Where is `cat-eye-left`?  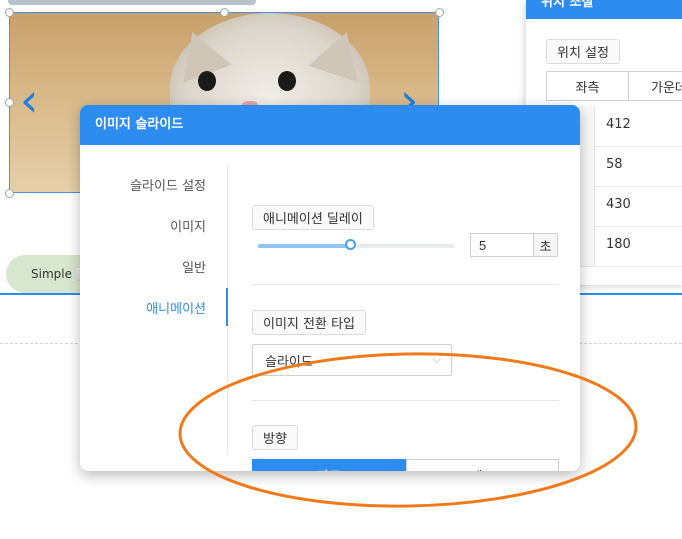 cat-eye-left is located at coordinates (207, 81).